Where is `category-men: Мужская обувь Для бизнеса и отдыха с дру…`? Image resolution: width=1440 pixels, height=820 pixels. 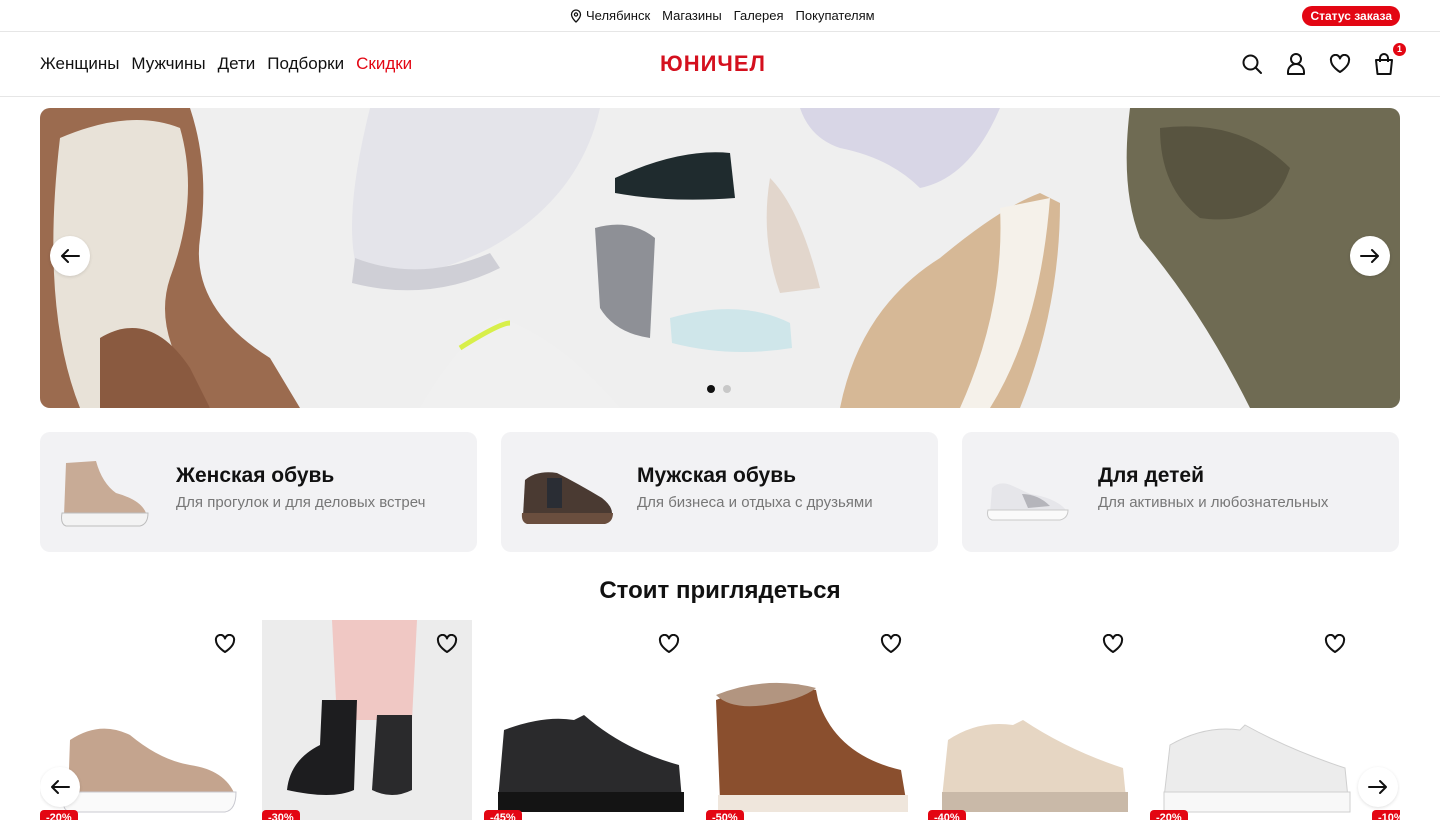
category-men: Мужская обувь Для бизнеса и отдыха с дру… is located at coordinates (719, 492).